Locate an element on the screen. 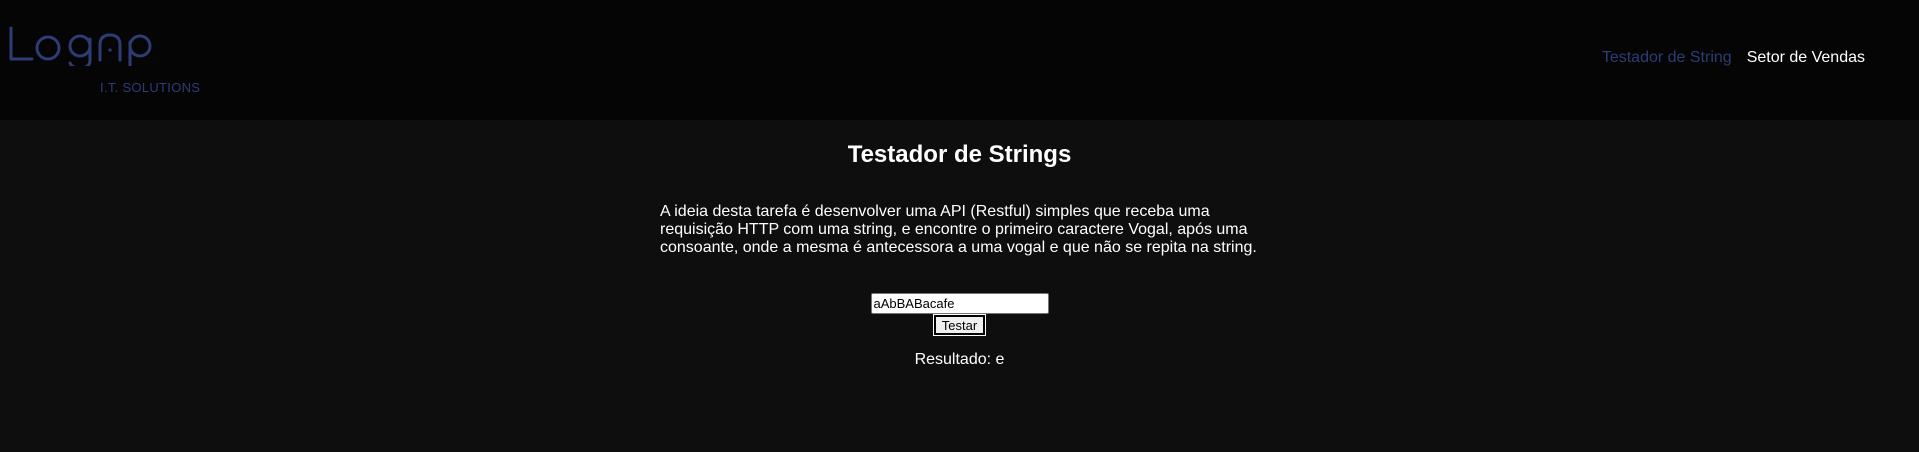 This screenshot has height=452, width=1919. result-line: Resultado: e is located at coordinates (959, 360).